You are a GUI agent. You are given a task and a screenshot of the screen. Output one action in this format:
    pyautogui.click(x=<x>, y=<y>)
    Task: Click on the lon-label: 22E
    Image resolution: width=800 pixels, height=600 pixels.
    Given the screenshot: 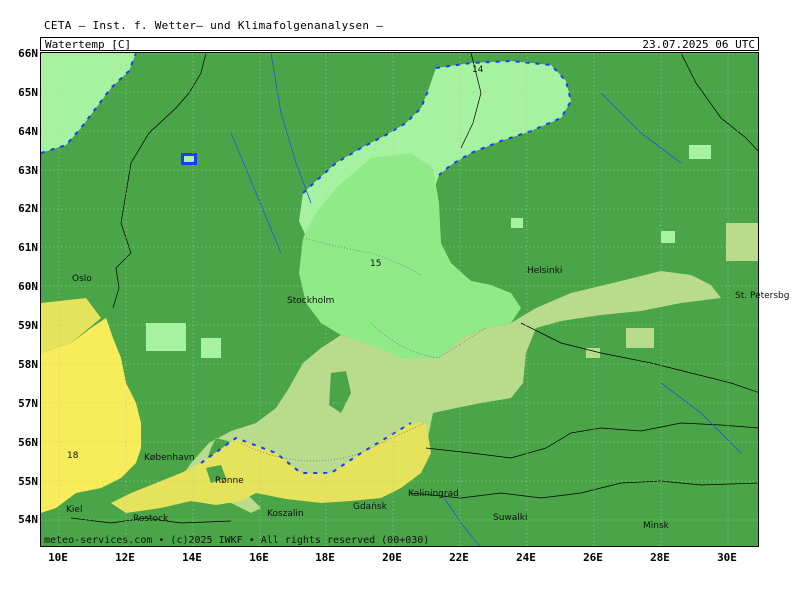 What is the action you would take?
    pyautogui.click(x=459, y=557)
    